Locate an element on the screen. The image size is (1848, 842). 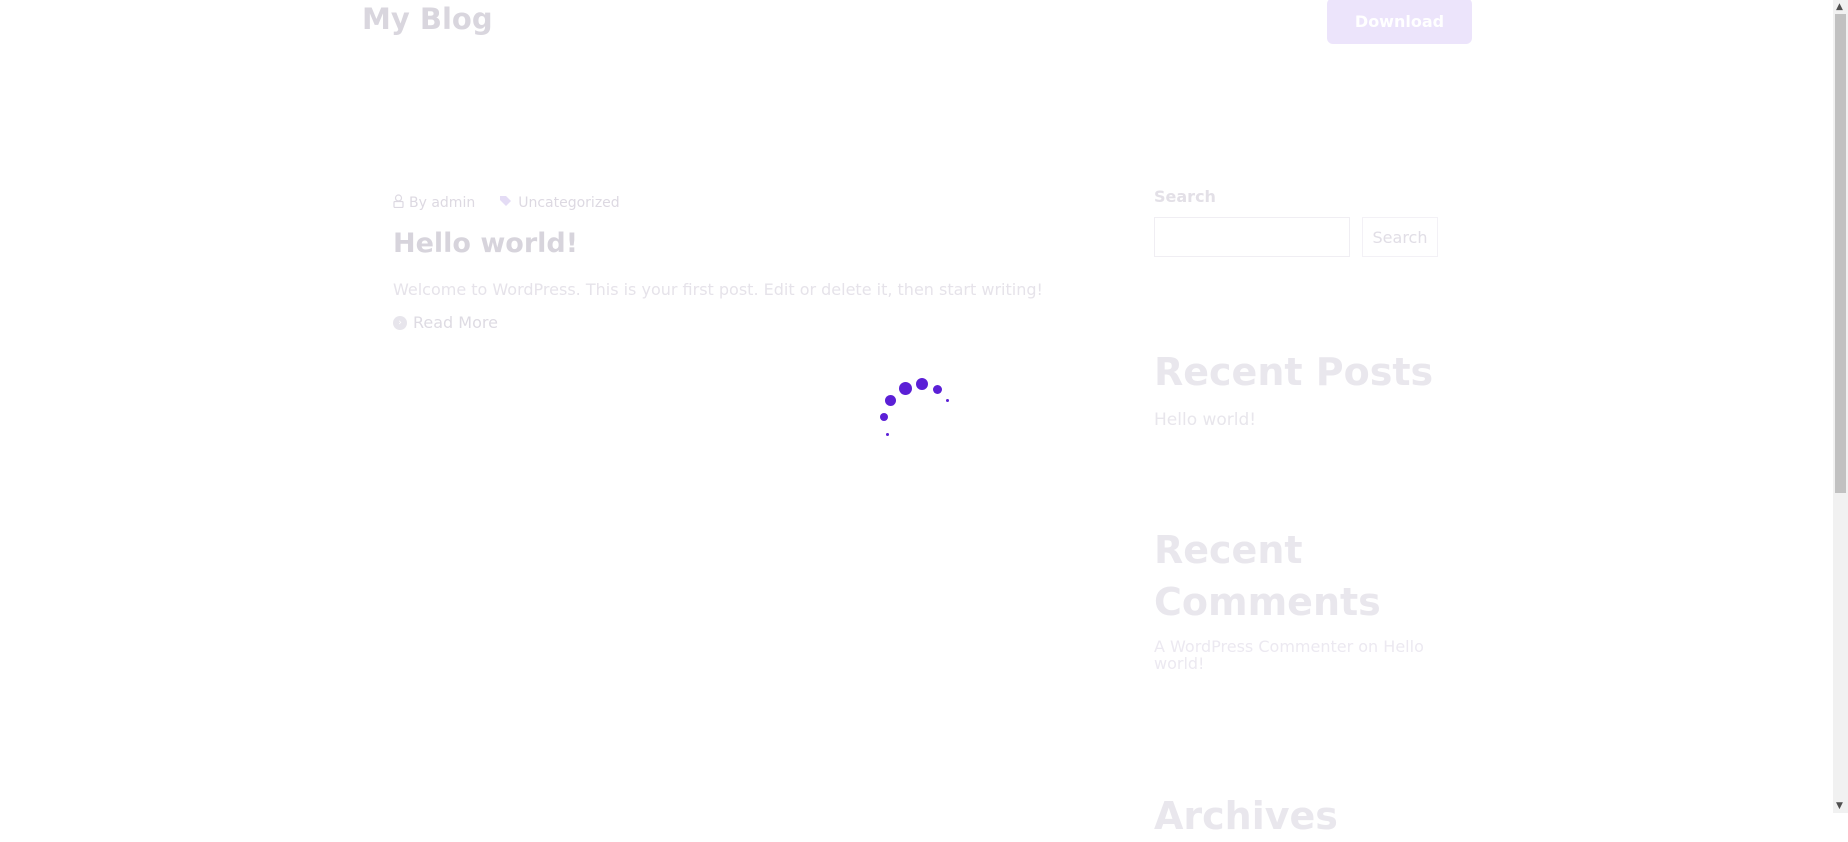
arrow-circle-icon: › is located at coordinates (400, 322).